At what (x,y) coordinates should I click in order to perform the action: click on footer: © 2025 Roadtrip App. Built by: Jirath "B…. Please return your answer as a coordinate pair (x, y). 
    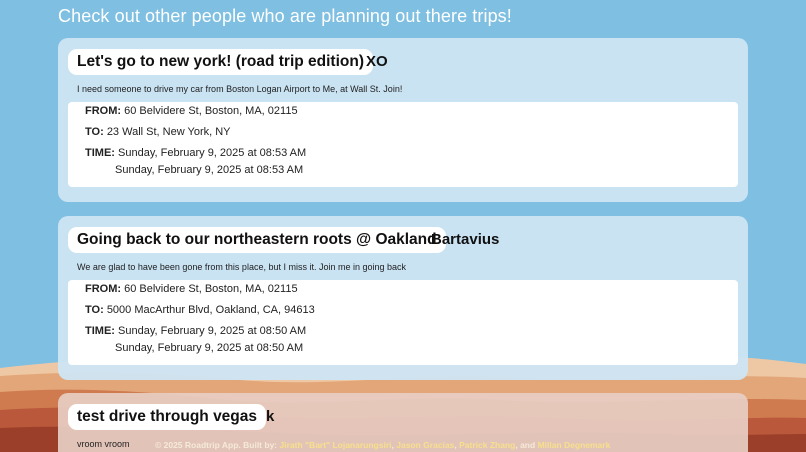
    Looking at the image, I should click on (382, 445).